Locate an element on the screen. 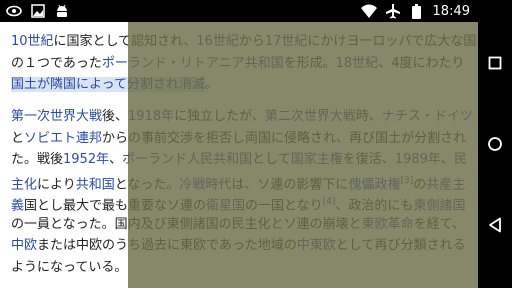 This screenshot has width=512, height=288. citation-link: [3] is located at coordinates (406, 181).